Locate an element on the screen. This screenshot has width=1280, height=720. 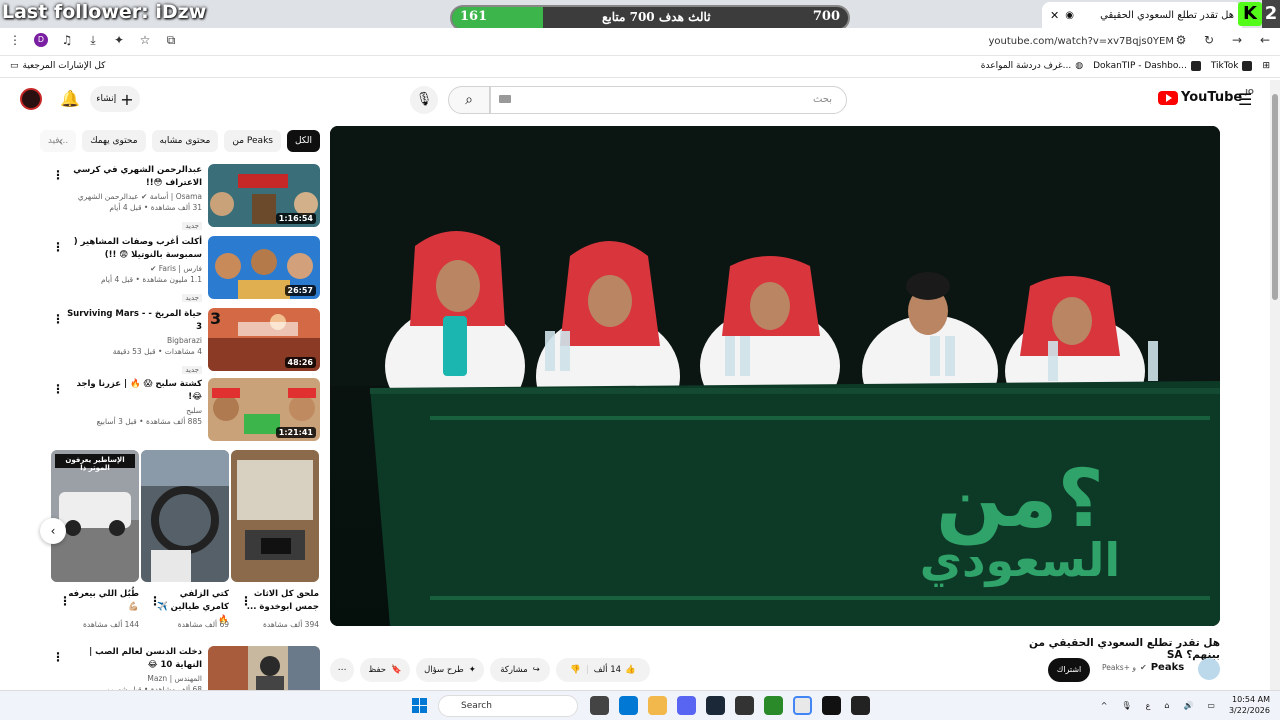
apps-grid-icon: ⊞ is located at coordinates (1266, 66).